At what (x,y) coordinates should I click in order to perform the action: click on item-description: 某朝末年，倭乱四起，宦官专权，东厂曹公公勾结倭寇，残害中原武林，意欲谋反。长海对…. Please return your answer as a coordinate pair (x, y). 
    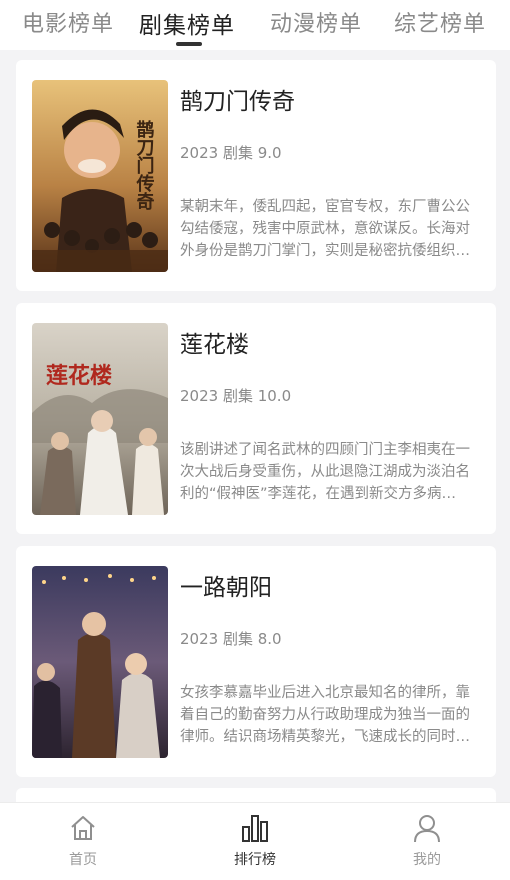
    Looking at the image, I should click on (325, 229).